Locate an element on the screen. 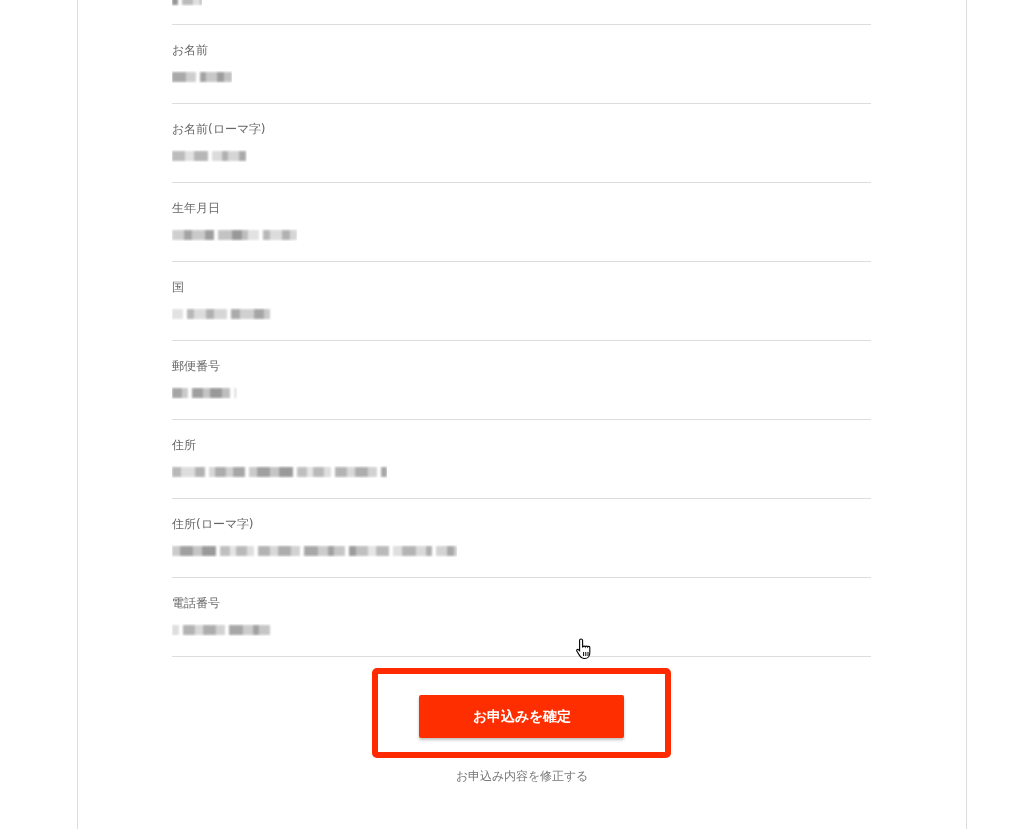 Image resolution: width=1024 pixels, height=829 pixels. field-label: 国 is located at coordinates (178, 287).